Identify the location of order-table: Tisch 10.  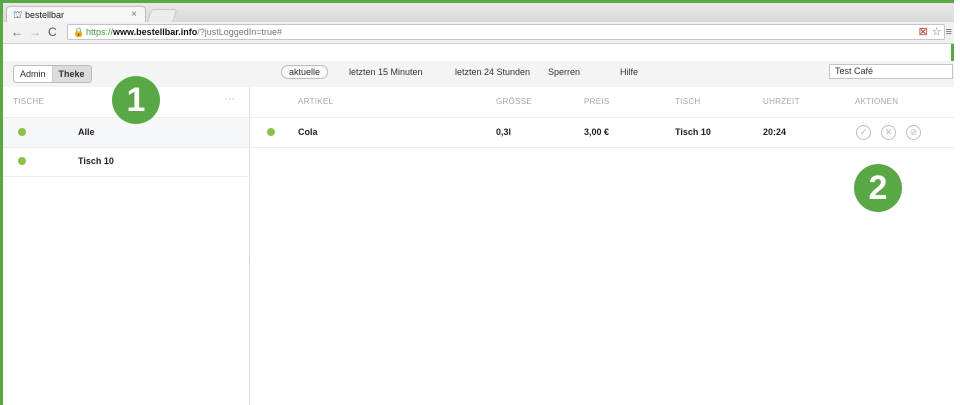
(693, 132).